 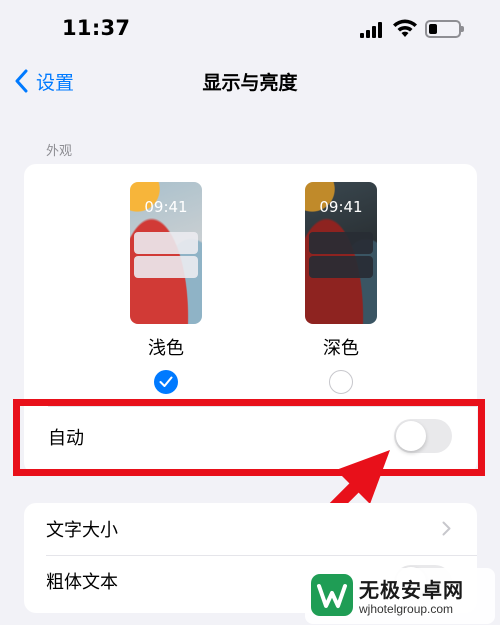 I want to click on bold-text-label: 粗体文本, so click(x=82, y=582).